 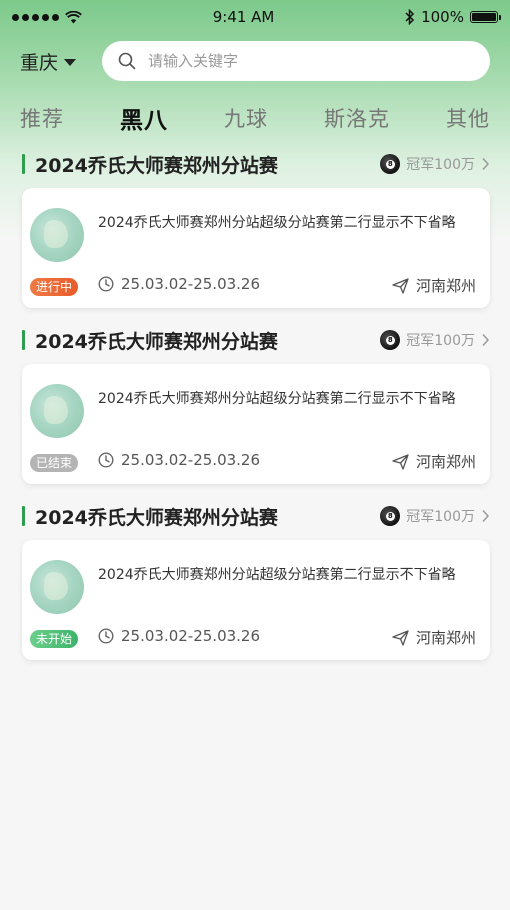 What do you see at coordinates (442, 17) in the screenshot?
I see `battery-percent: 100%` at bounding box center [442, 17].